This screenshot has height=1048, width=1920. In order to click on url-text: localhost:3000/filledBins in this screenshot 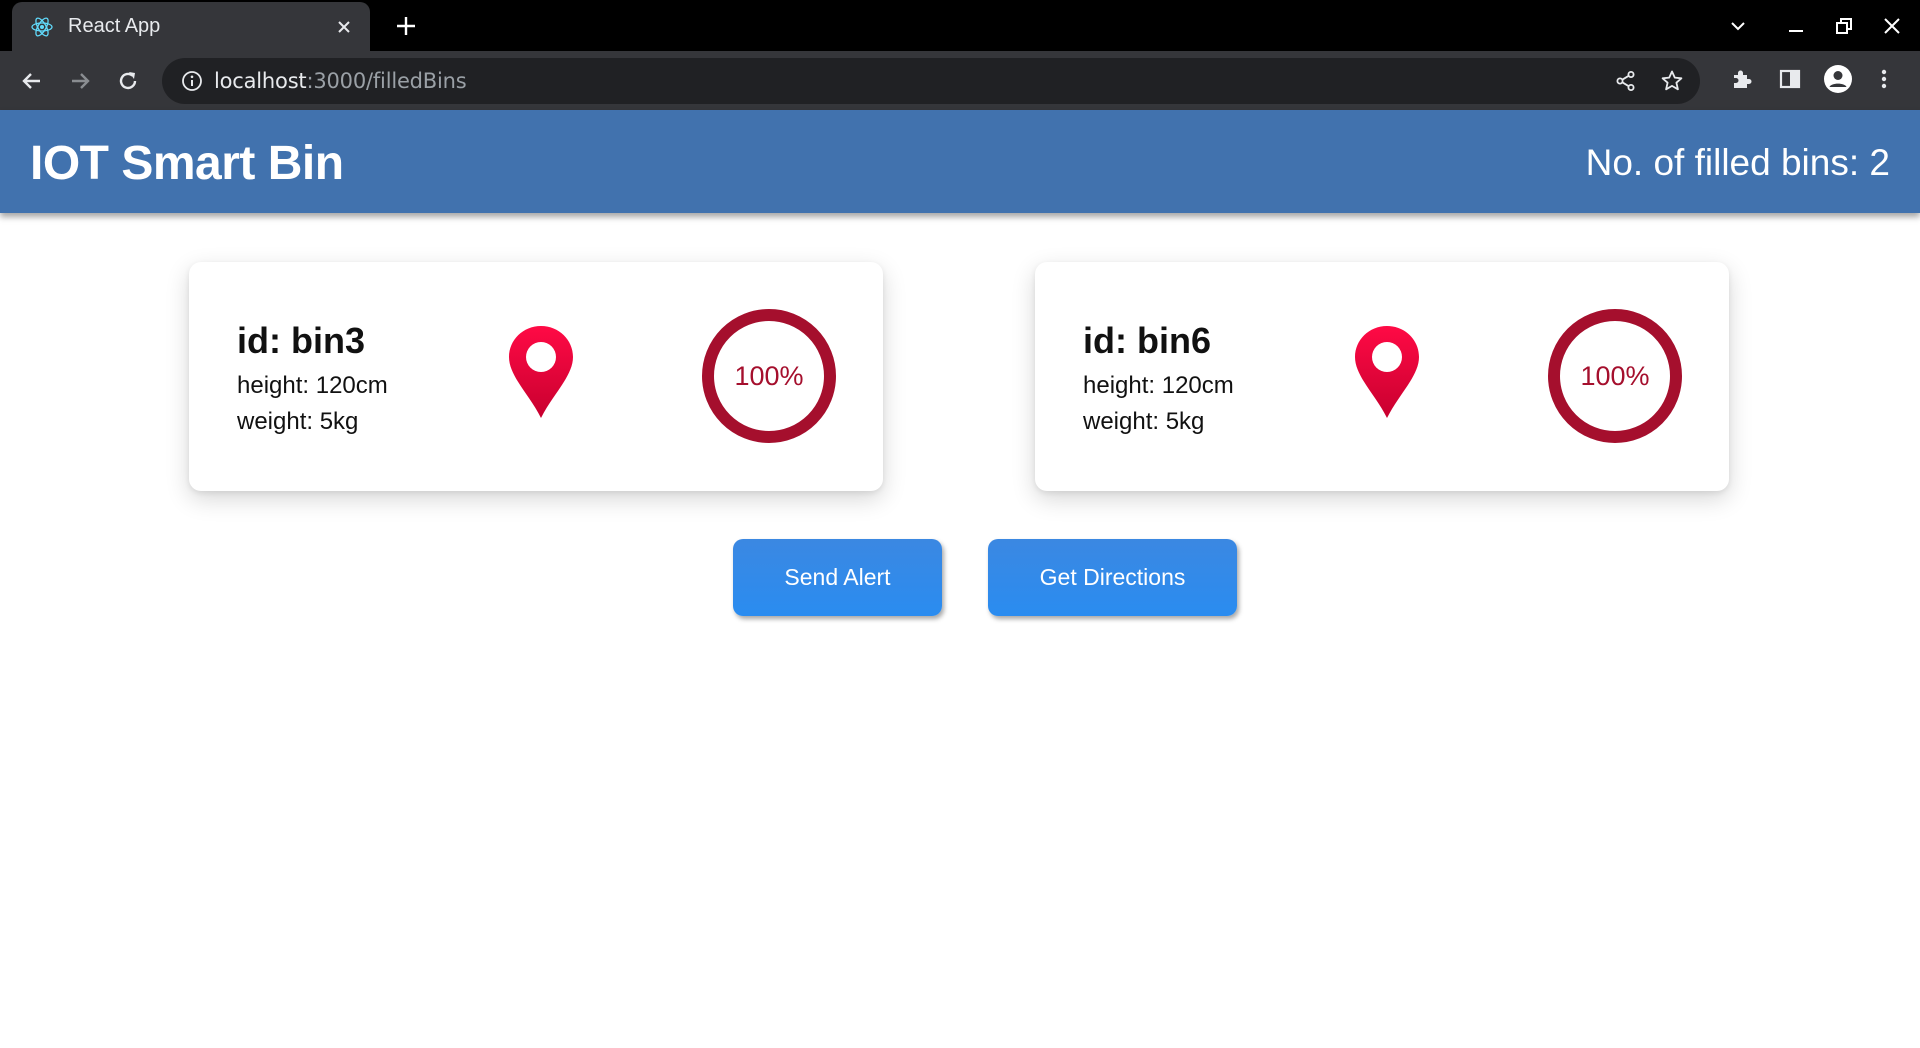, I will do `click(340, 81)`.